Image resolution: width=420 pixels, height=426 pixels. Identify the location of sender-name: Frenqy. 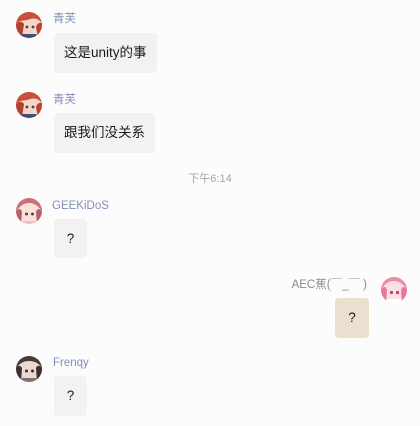
(71, 363).